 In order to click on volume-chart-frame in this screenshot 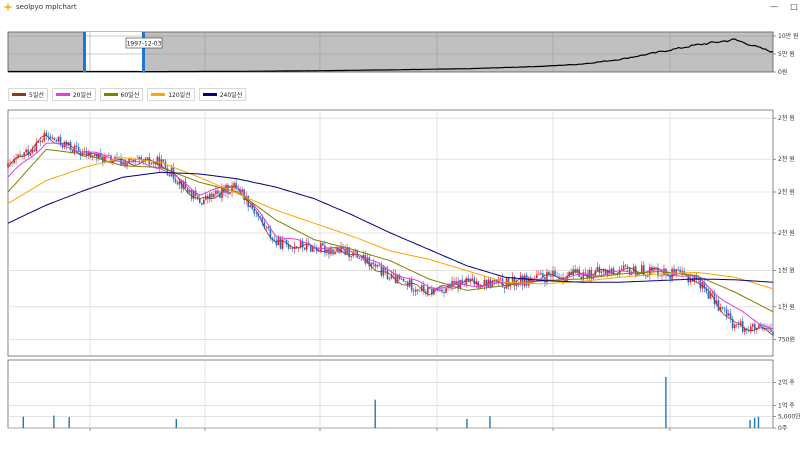, I will do `click(390, 394)`.